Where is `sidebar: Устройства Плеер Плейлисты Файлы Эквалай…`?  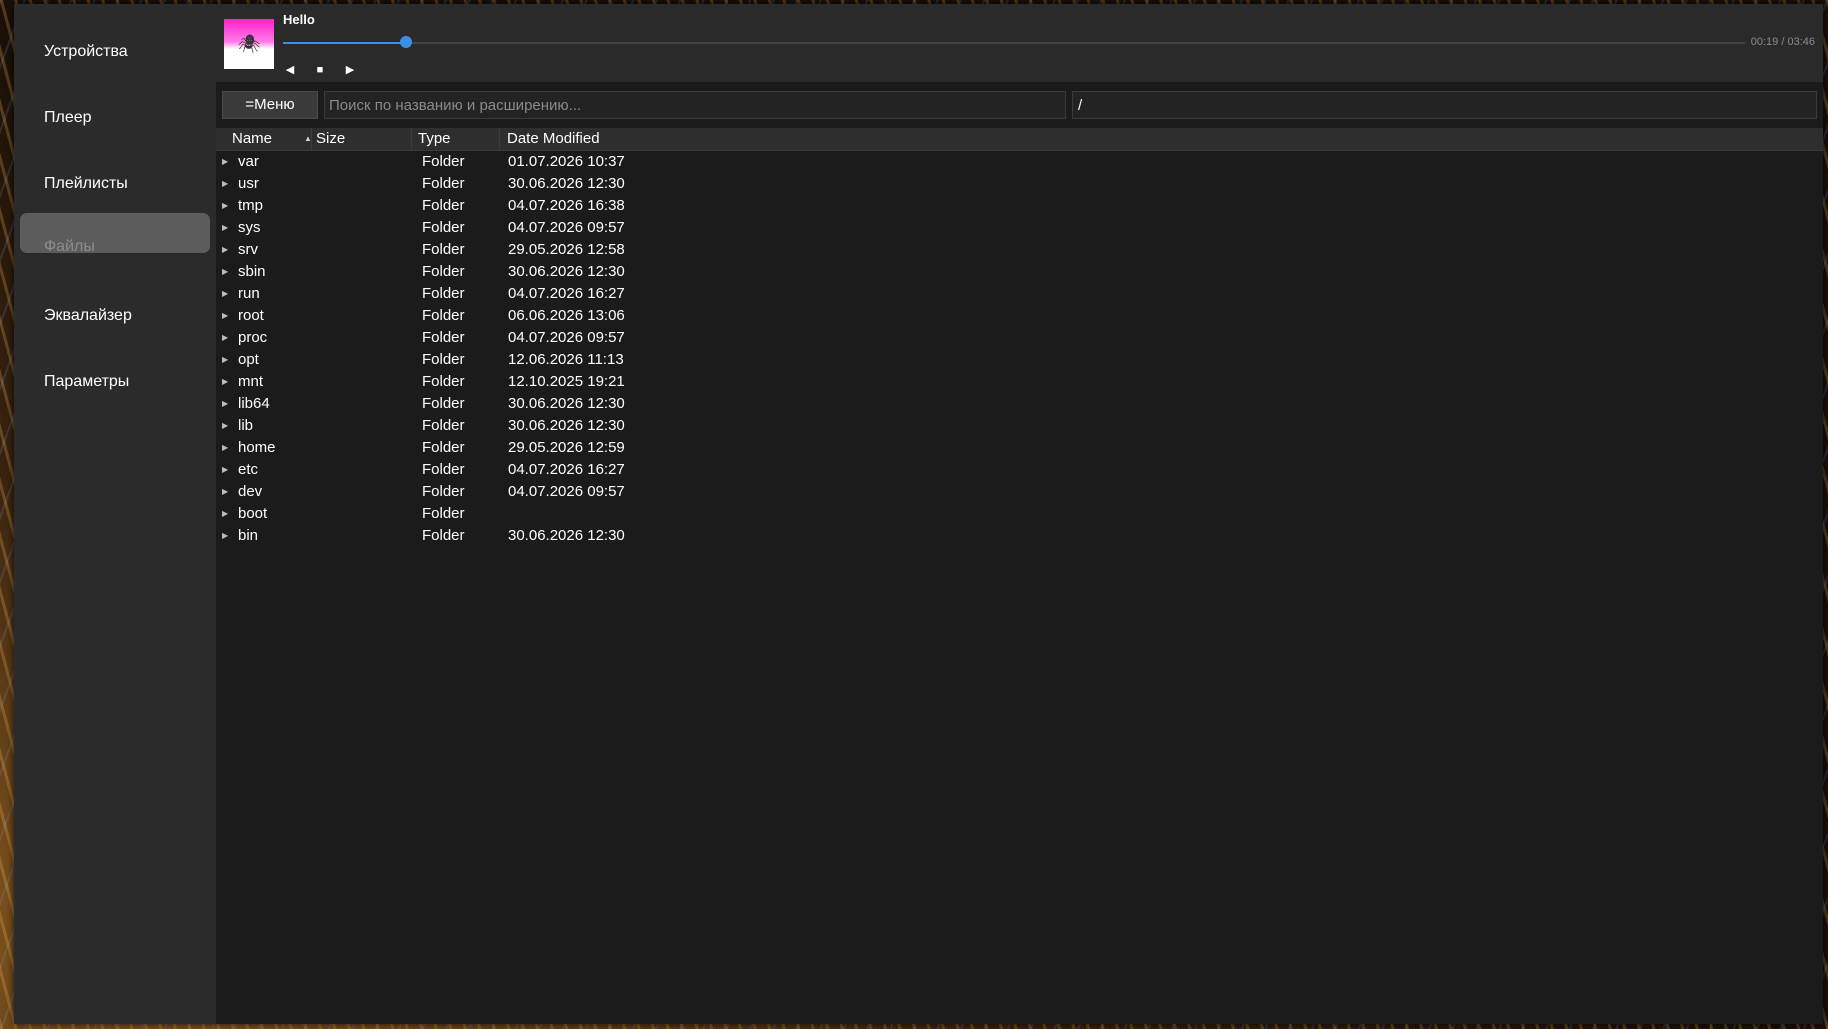 sidebar: Устройства Плеер Плейлисты Файлы Эквалай… is located at coordinates (115, 514).